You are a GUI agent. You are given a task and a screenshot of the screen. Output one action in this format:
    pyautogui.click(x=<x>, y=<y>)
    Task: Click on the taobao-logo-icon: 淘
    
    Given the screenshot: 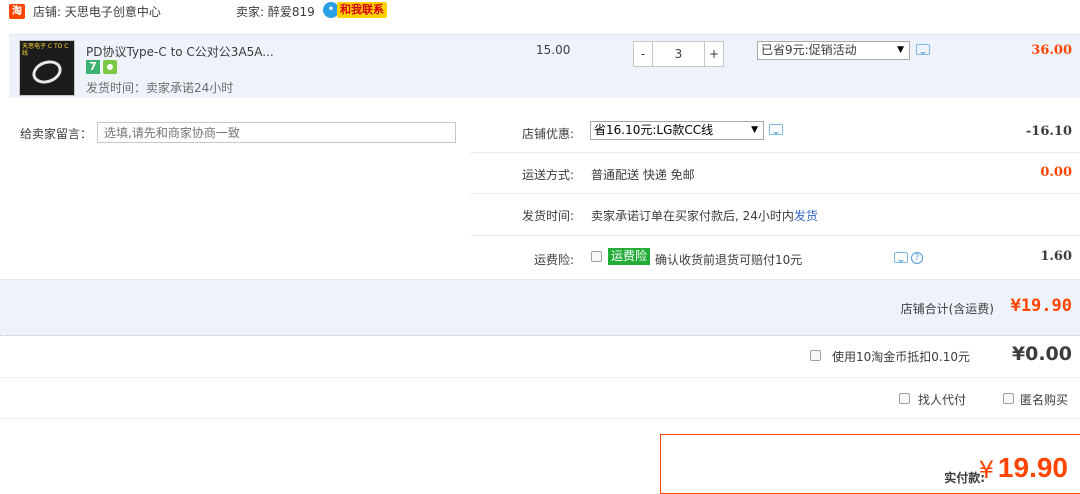 What is the action you would take?
    pyautogui.click(x=17, y=11)
    